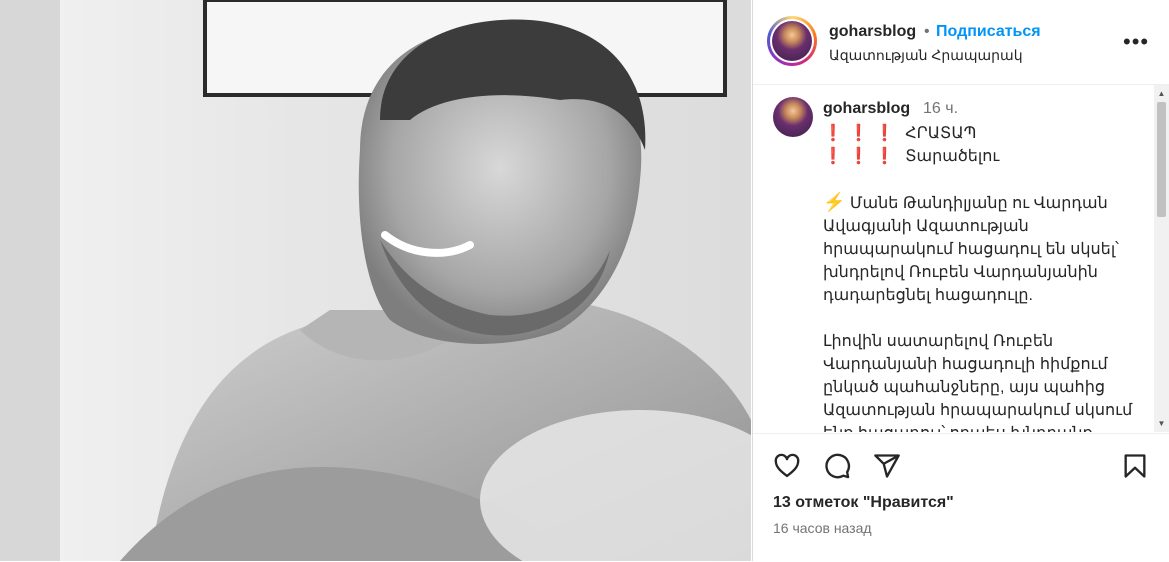 The width and height of the screenshot is (1169, 562). What do you see at coordinates (866, 109) in the screenshot?
I see `caption-username: goharsblog` at bounding box center [866, 109].